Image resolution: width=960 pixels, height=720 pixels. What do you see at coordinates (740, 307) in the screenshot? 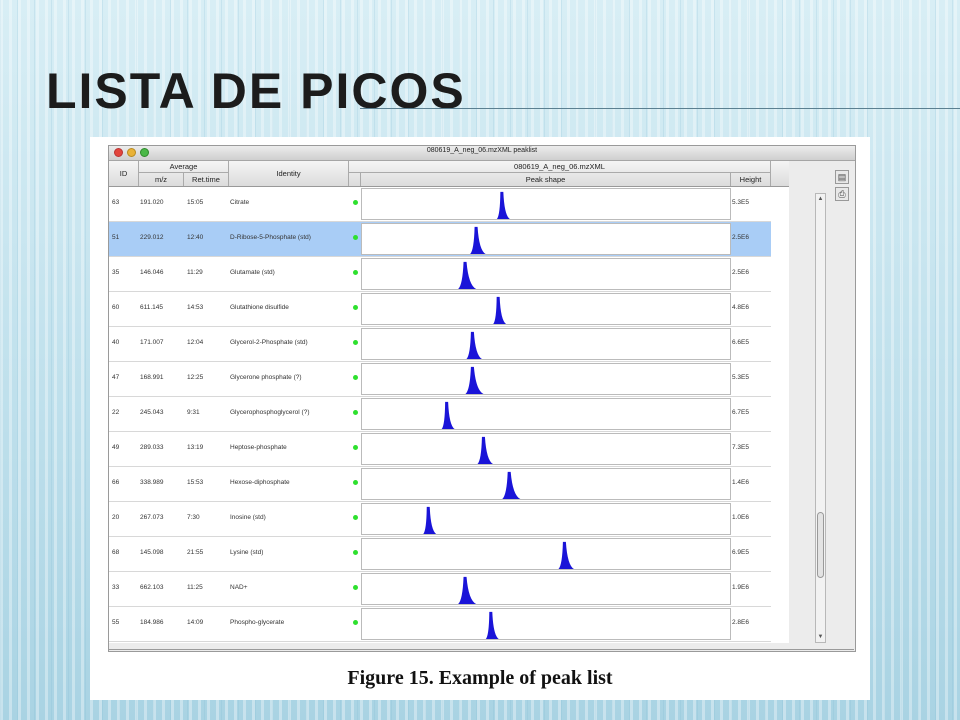
I see `cell-height: 4.8E6` at bounding box center [740, 307].